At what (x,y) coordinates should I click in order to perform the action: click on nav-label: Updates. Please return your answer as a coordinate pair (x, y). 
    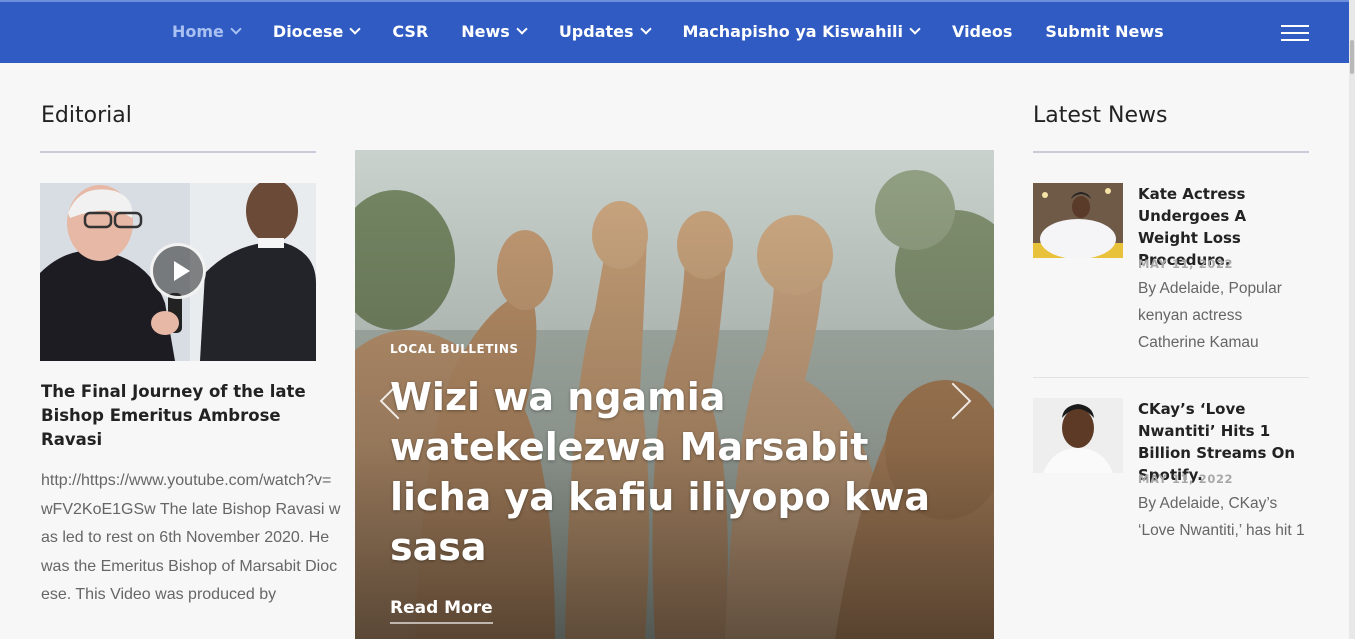
    Looking at the image, I should click on (596, 31).